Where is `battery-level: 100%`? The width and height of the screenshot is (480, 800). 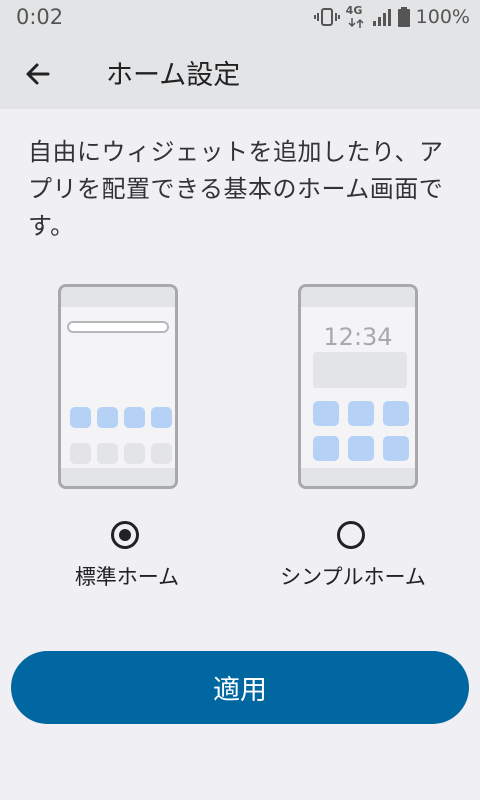
battery-level: 100% is located at coordinates (442, 17).